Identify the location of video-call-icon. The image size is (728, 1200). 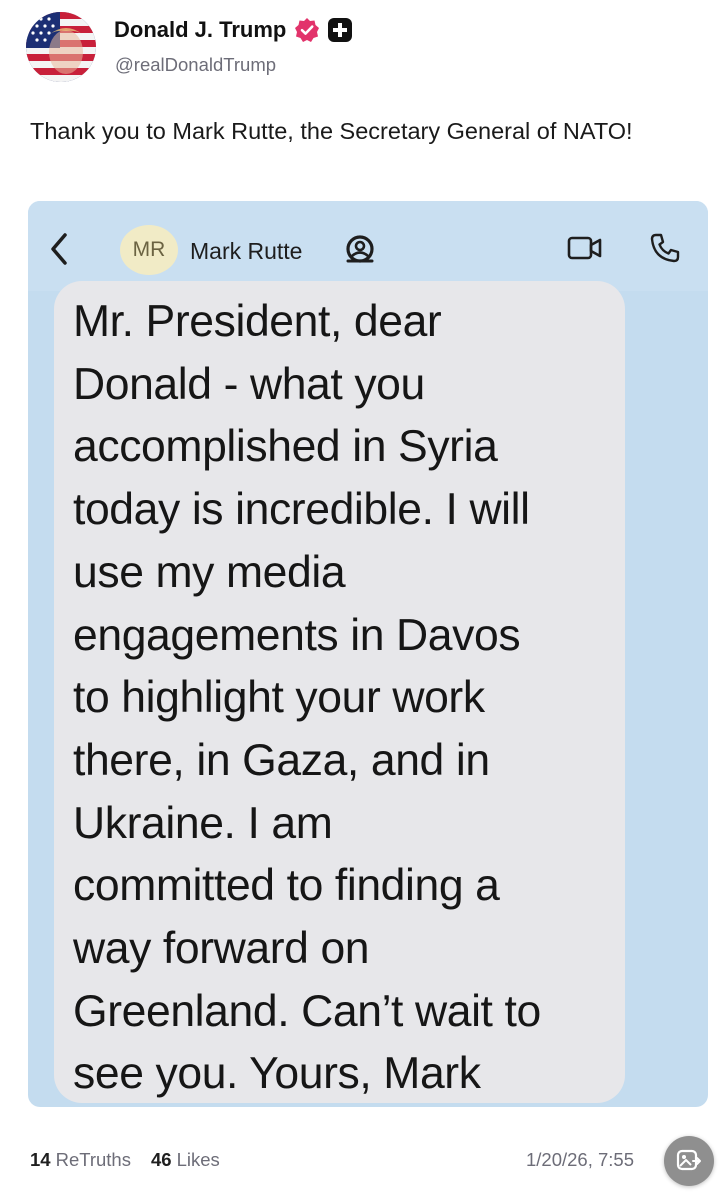
(584, 248).